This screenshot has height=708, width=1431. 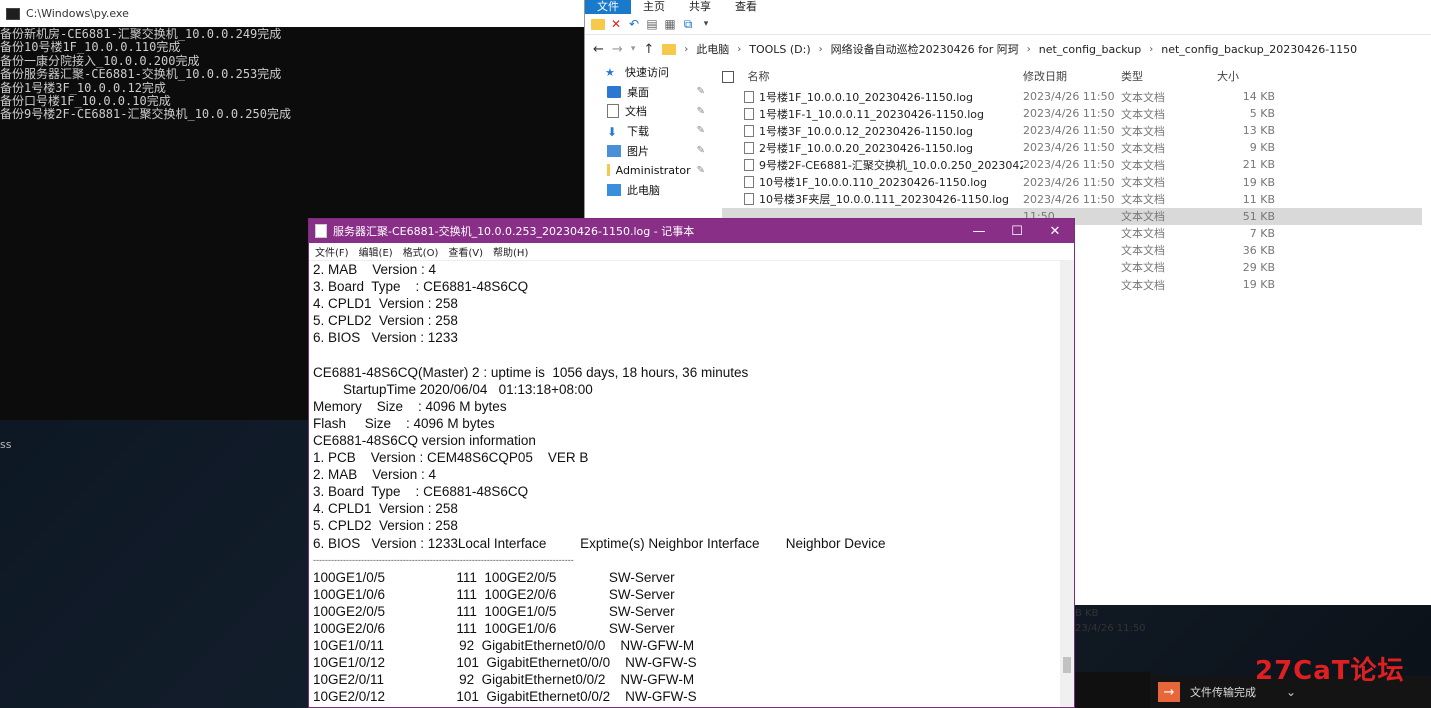 What do you see at coordinates (77, 13) in the screenshot?
I see `console-title: C:\Windows\py.exe` at bounding box center [77, 13].